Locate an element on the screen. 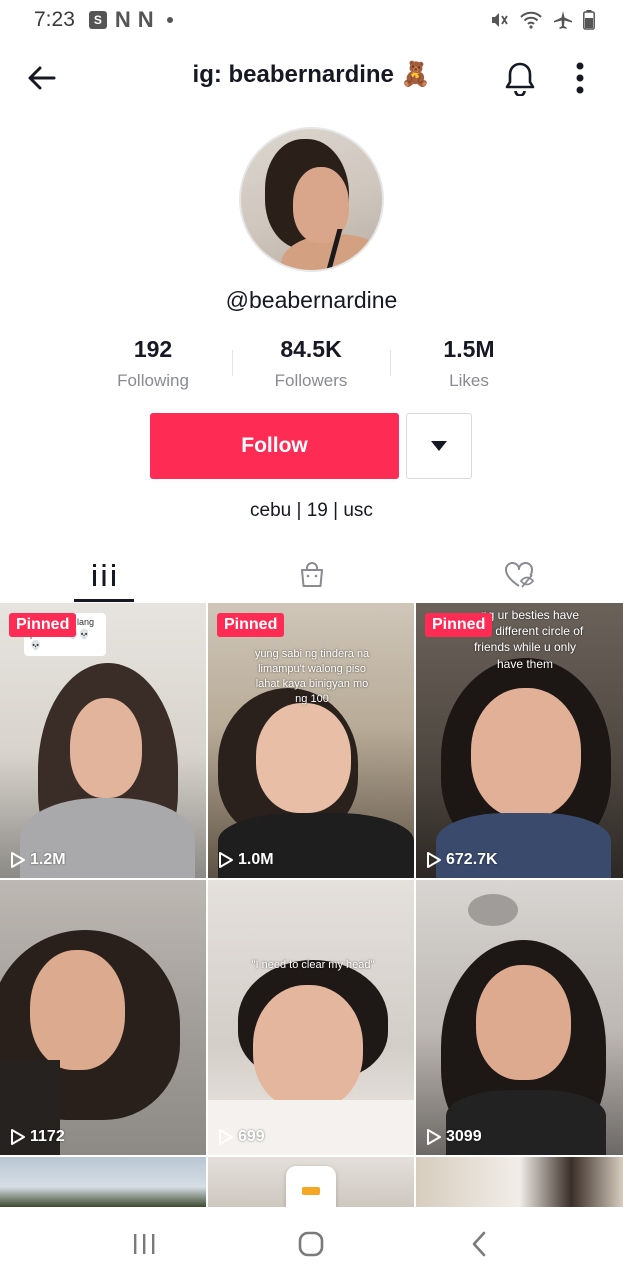 This screenshot has height=1280, width=623. battery-icon is located at coordinates (589, 20).